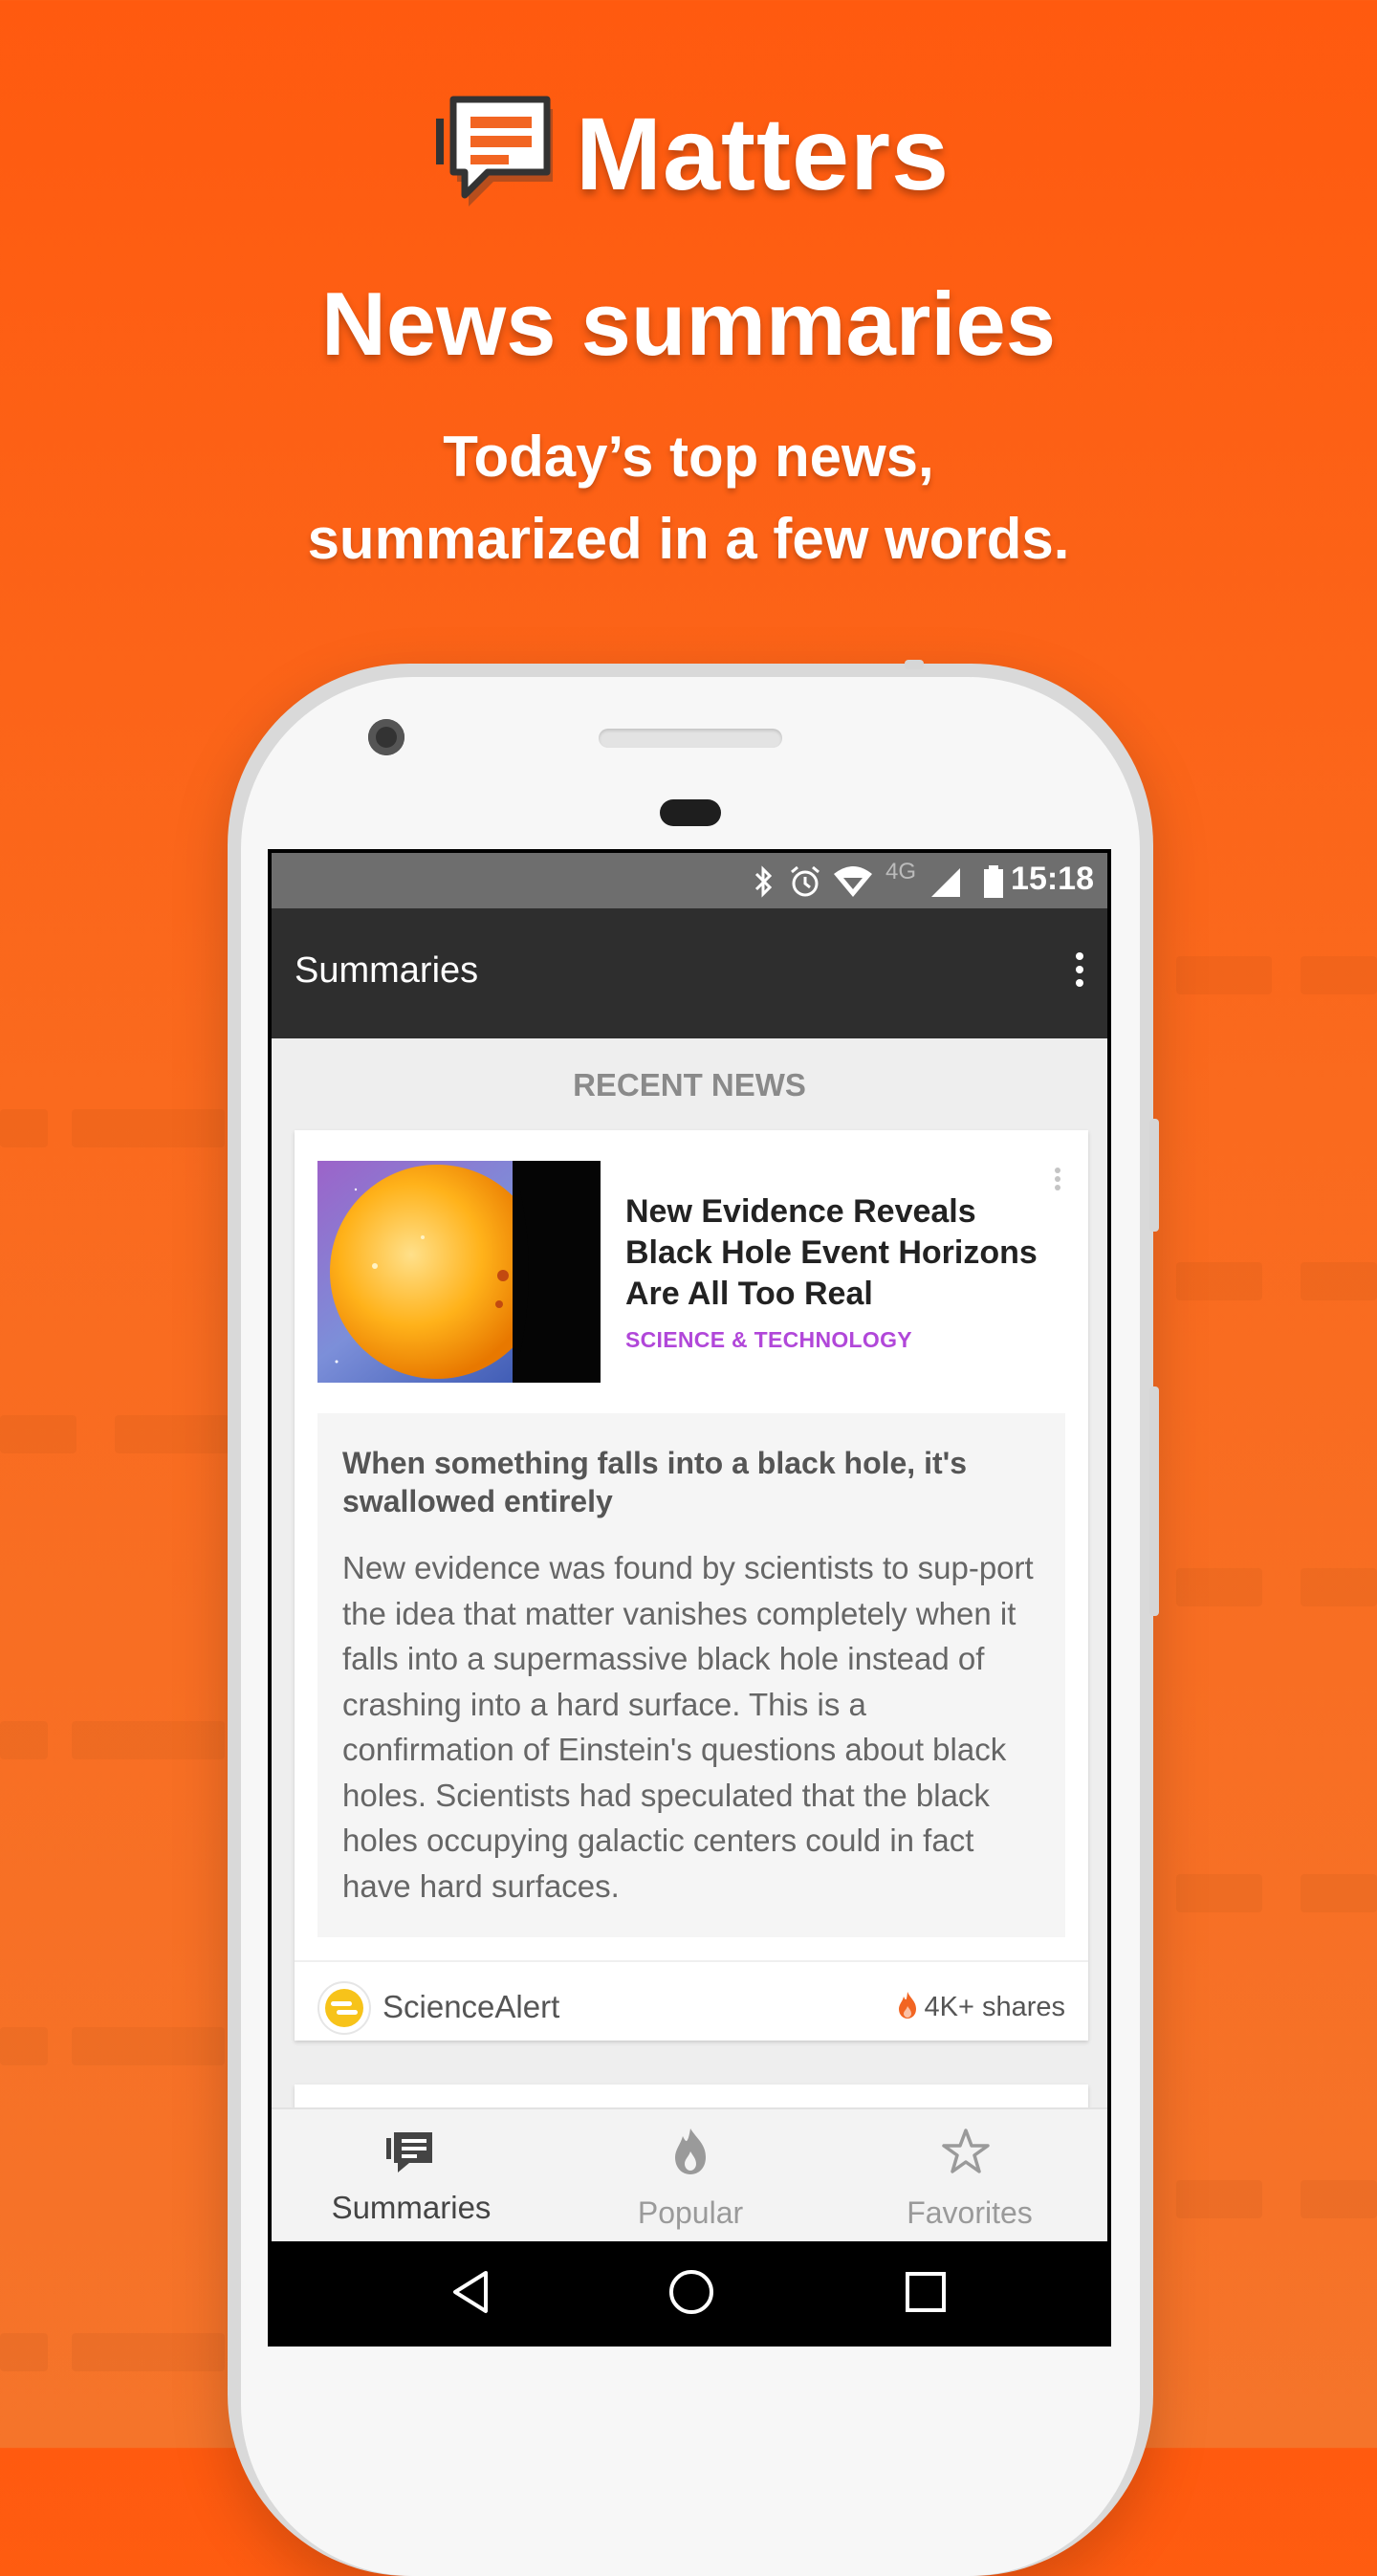  Describe the element at coordinates (411, 2207) in the screenshot. I see `tab-summaries-label: Summaries` at that location.